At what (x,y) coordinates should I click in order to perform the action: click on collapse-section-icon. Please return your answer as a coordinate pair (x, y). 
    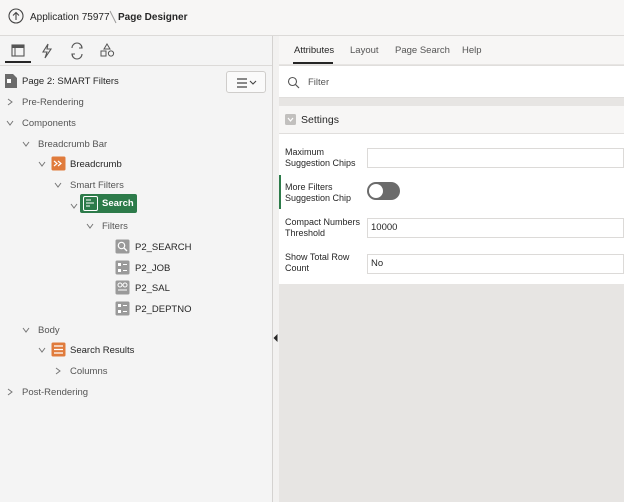
    Looking at the image, I should click on (290, 119).